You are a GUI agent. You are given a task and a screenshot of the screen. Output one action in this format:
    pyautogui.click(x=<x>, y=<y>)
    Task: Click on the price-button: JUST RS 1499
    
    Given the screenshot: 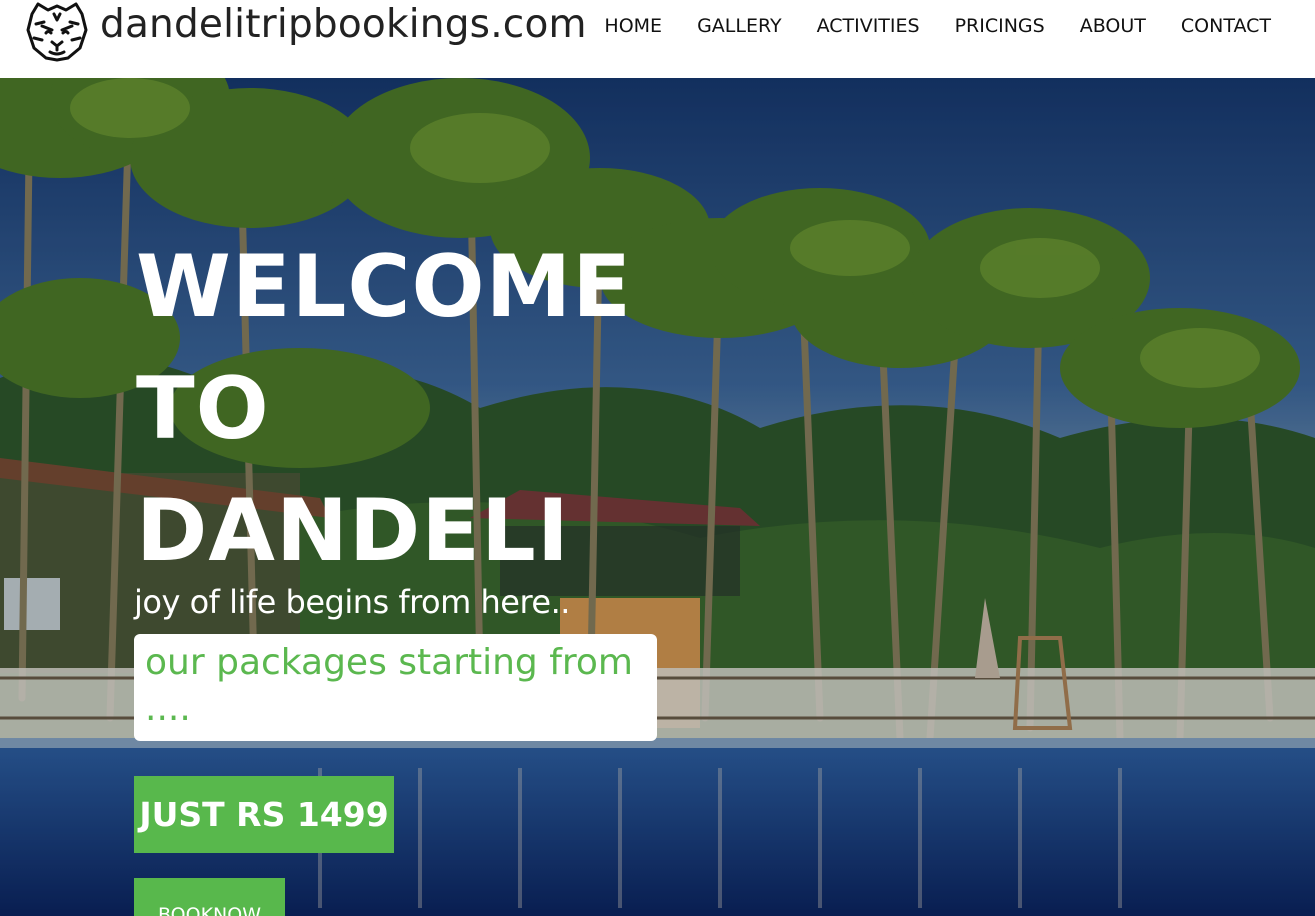 What is the action you would take?
    pyautogui.click(x=264, y=814)
    